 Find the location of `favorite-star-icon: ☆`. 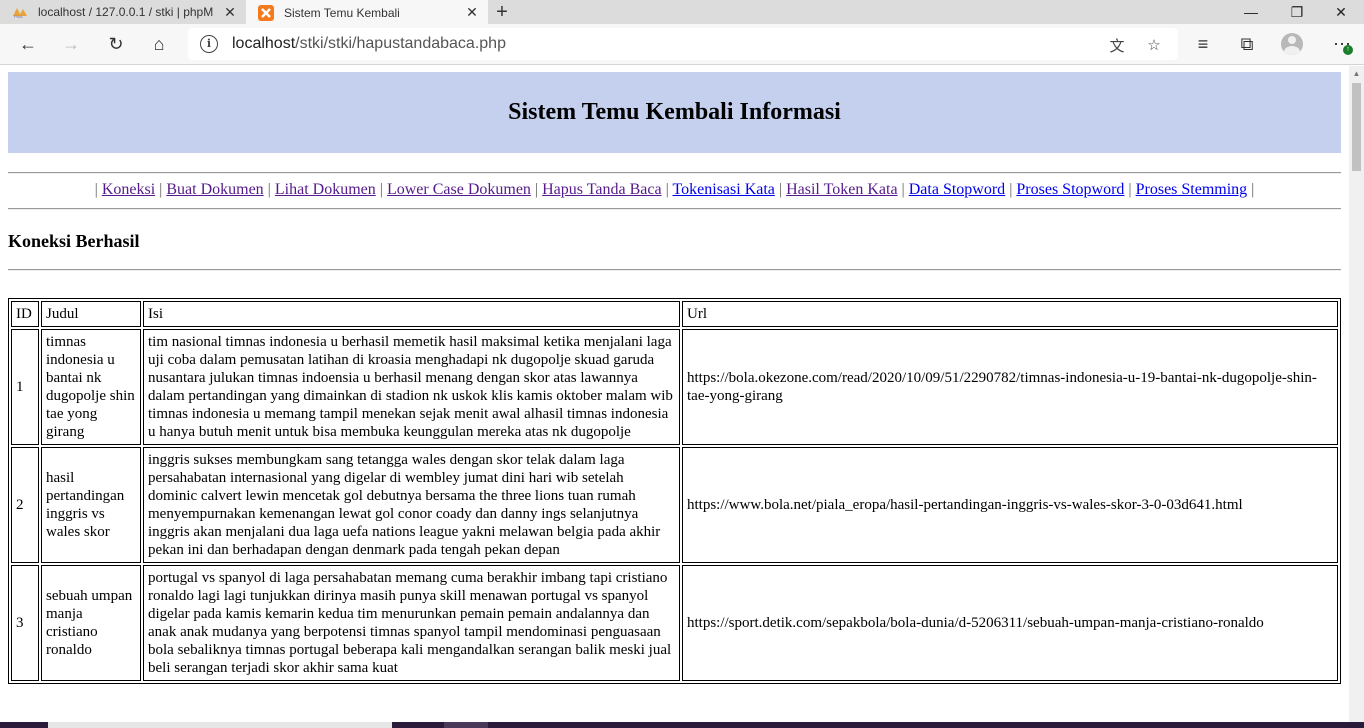

favorite-star-icon: ☆ is located at coordinates (1154, 45).